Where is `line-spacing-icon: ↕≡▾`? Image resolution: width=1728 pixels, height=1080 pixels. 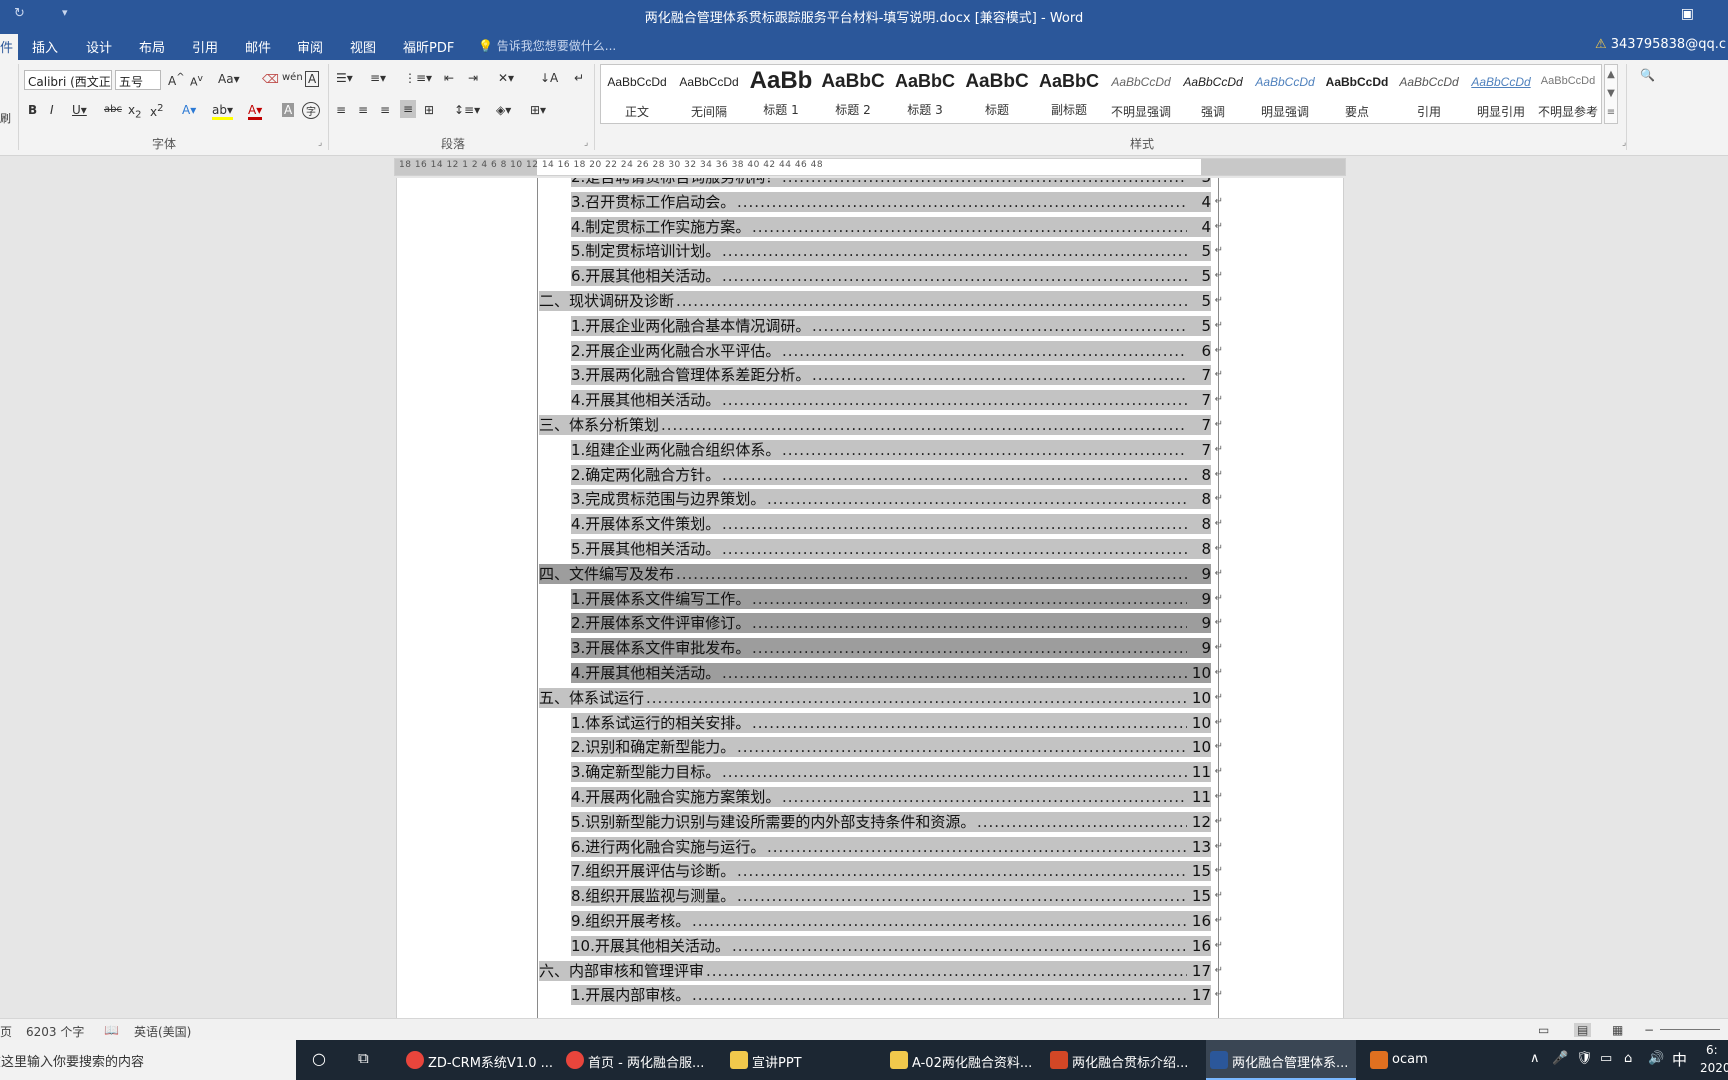
line-spacing-icon: ↕≡▾ is located at coordinates (467, 110).